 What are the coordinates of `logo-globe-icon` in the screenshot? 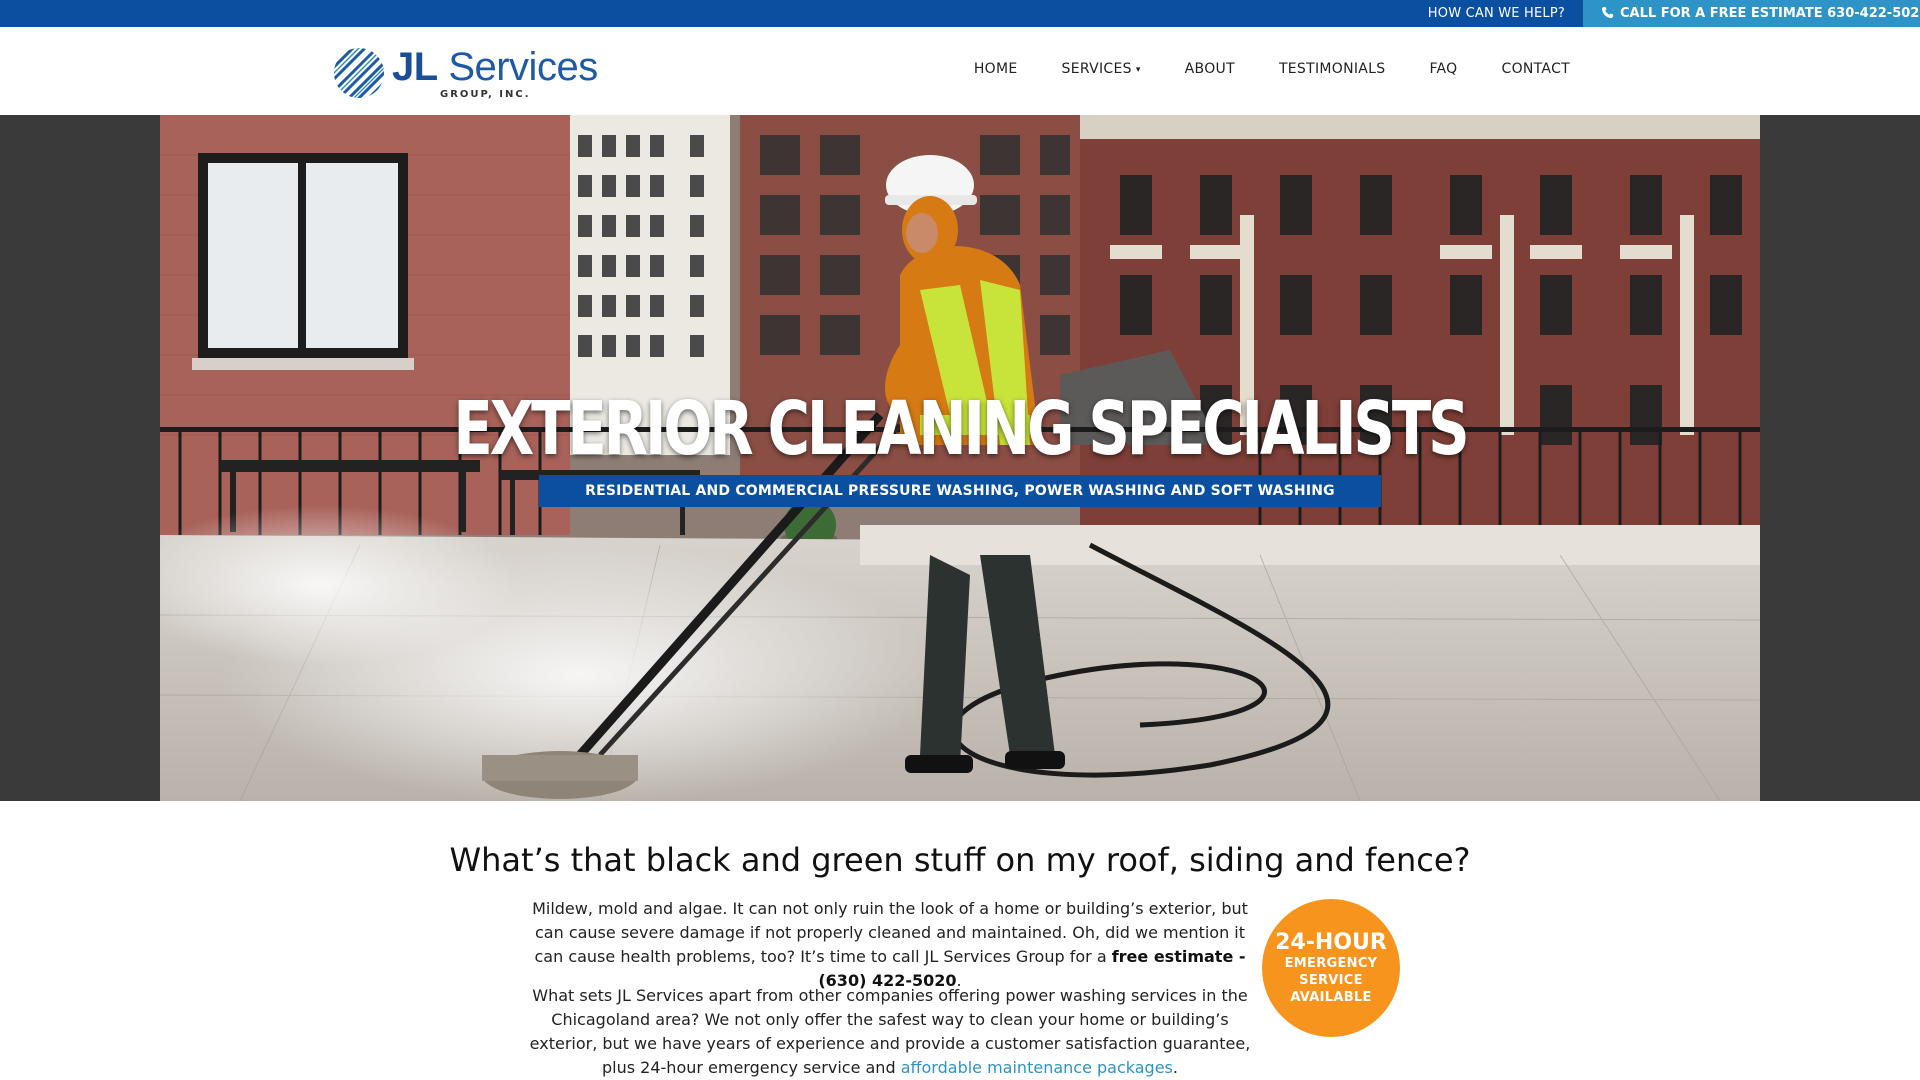 It's located at (359, 73).